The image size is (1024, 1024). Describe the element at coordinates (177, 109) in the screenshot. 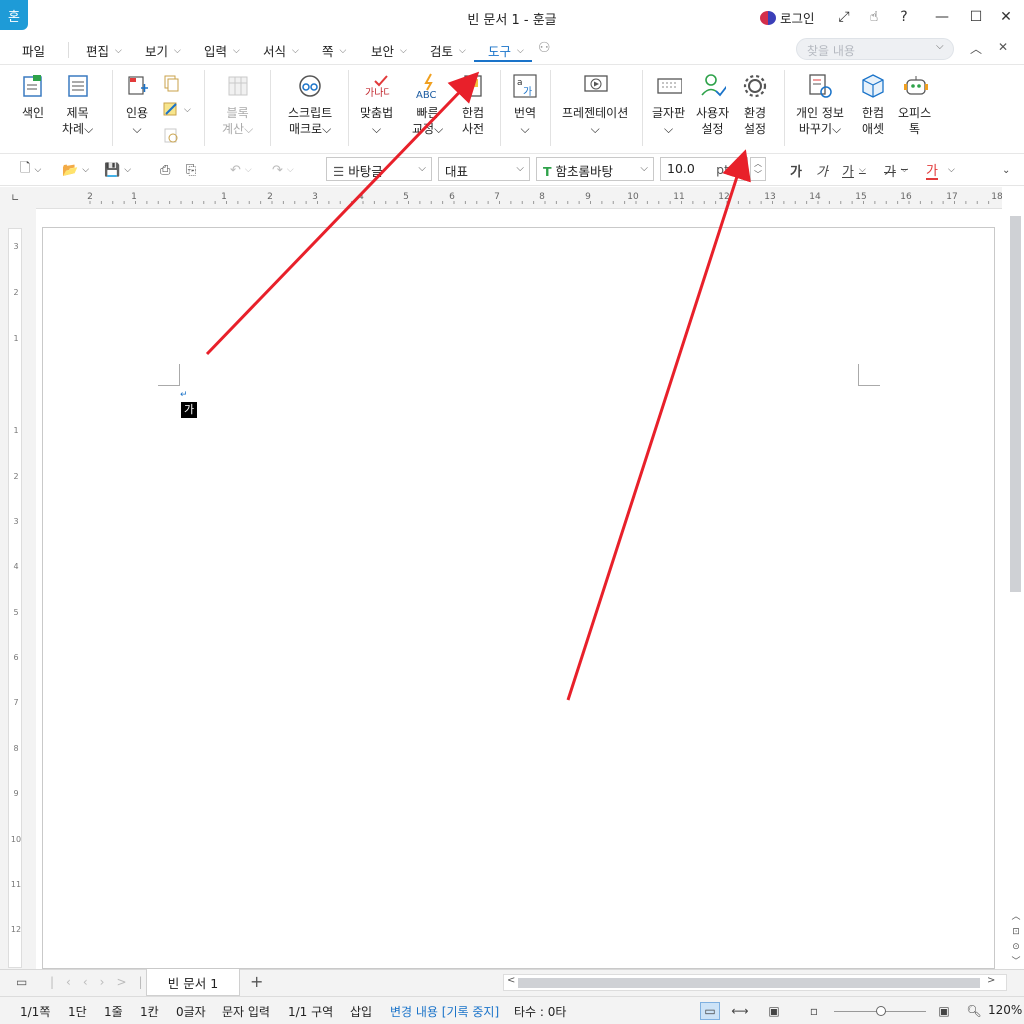

I see `highlight-pen-icon: ⌵` at that location.